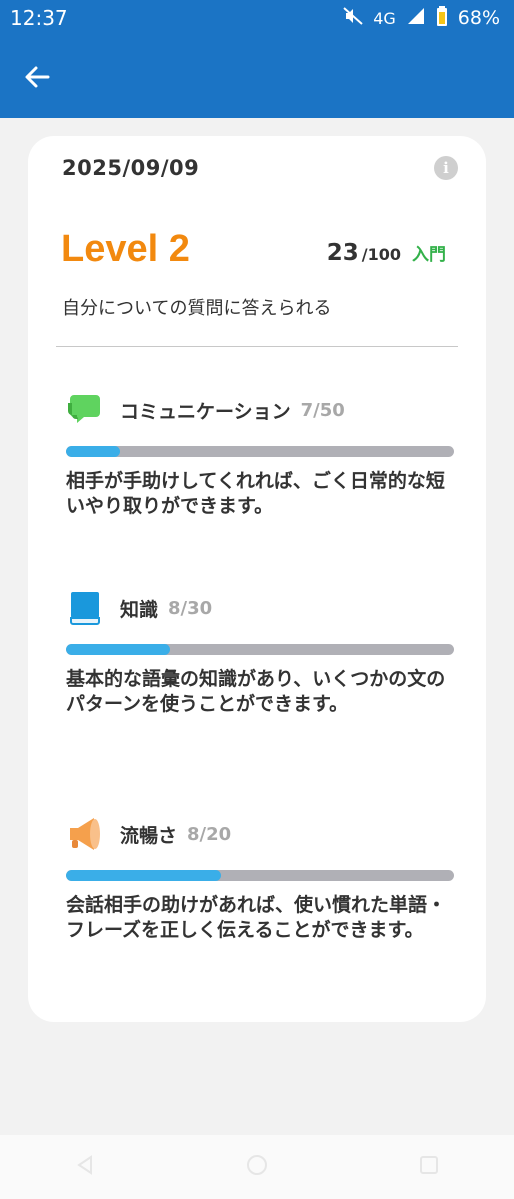 Image resolution: width=514 pixels, height=1199 pixels. I want to click on level-description: 自分についての質問に答えられる, so click(197, 308).